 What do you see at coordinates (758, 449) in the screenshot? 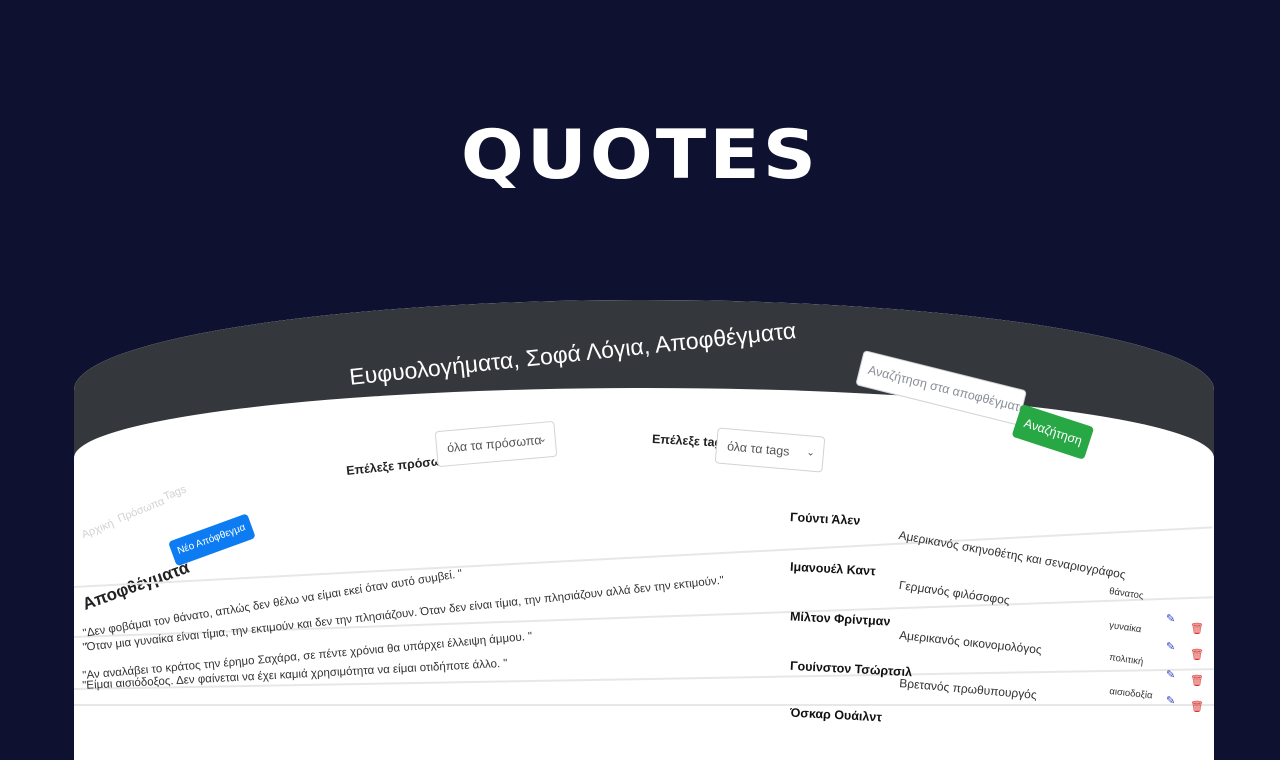
I see `tag-select-value: όλα τα tags` at bounding box center [758, 449].